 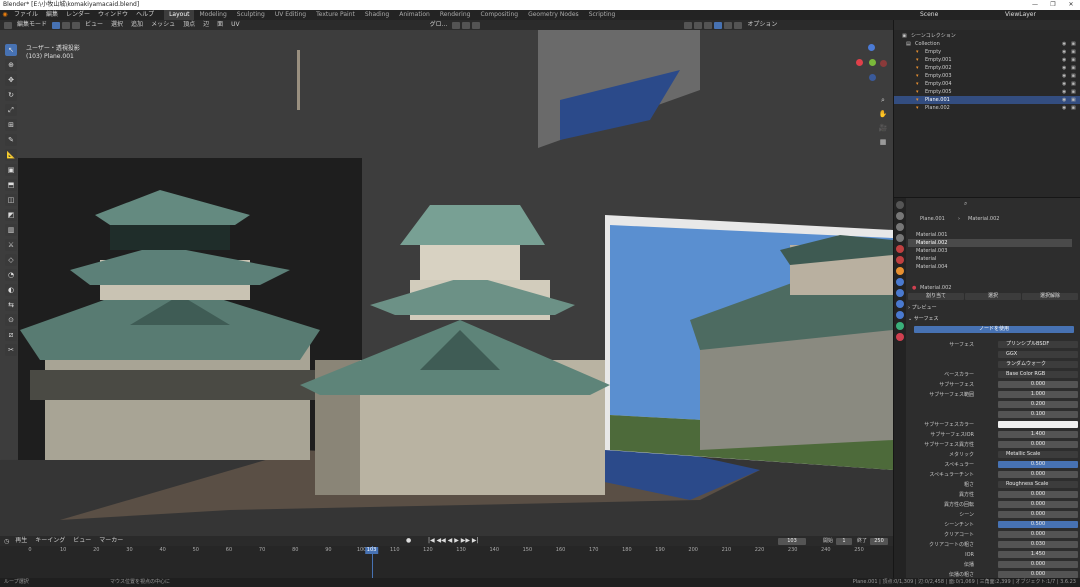 What do you see at coordinates (11, 50) in the screenshot?
I see `select-tool-icon: ↖` at bounding box center [11, 50].